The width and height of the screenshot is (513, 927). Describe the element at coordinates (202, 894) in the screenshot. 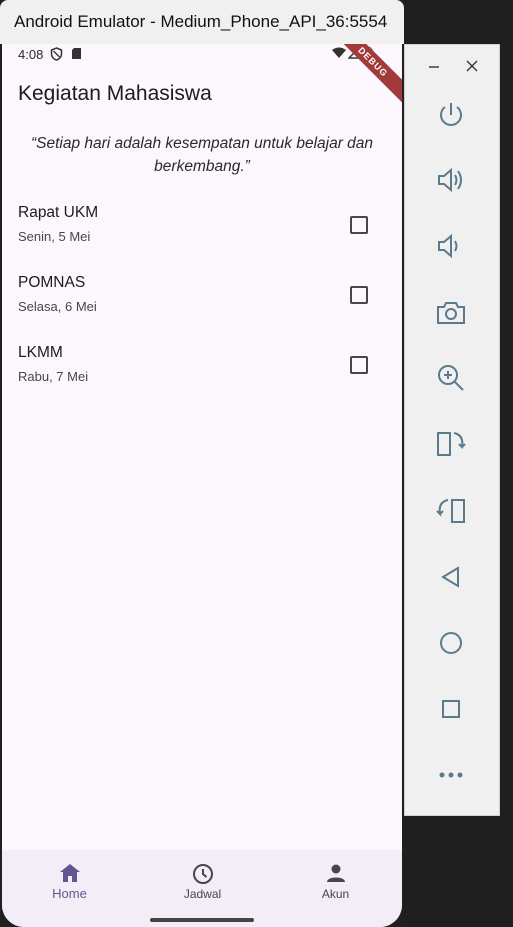

I see `nav-jadwal-label: Jadwal` at that location.